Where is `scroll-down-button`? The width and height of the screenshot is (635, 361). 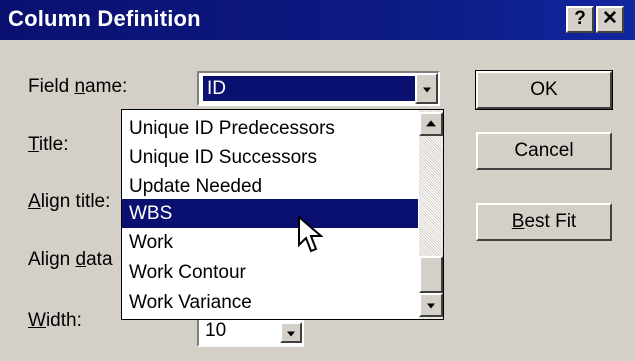 scroll-down-button is located at coordinates (431, 305).